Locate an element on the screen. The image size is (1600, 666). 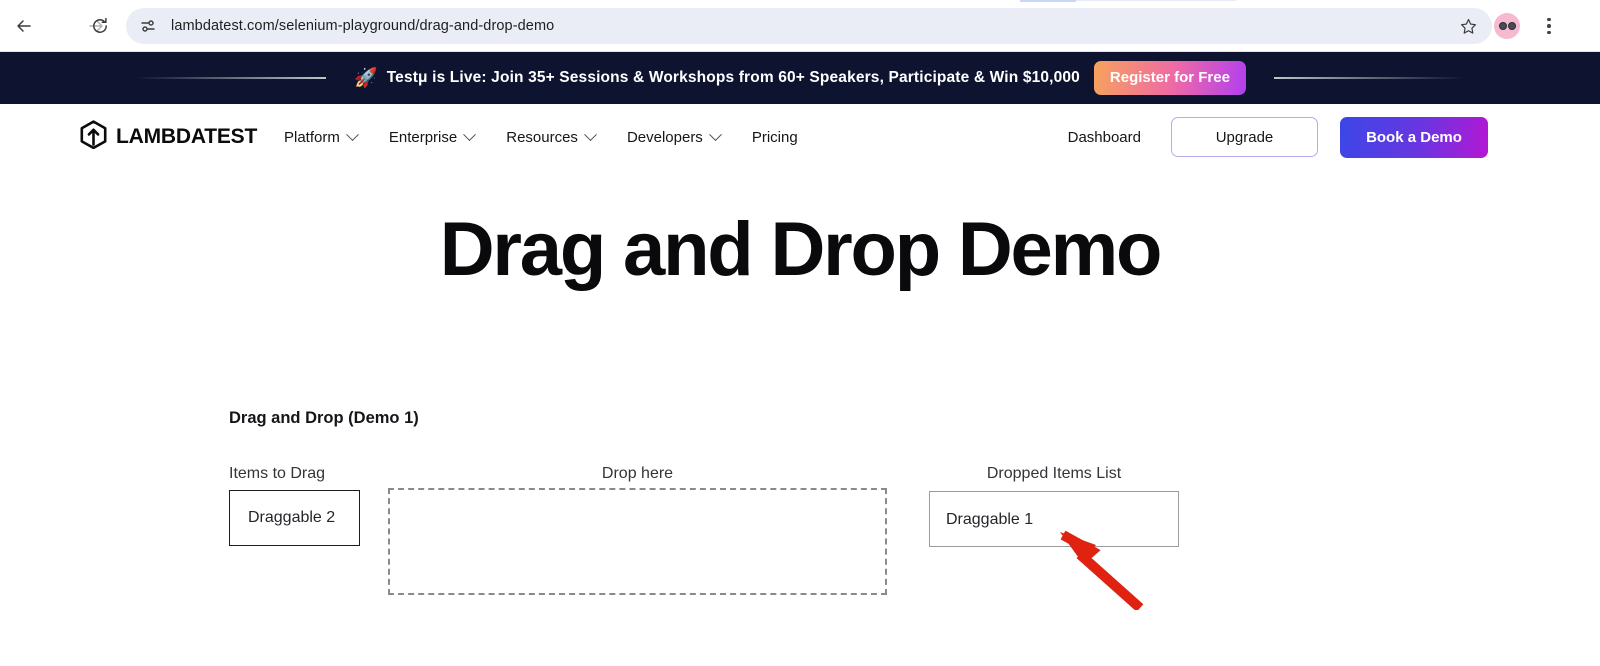
lambdatest-logo-icon is located at coordinates (93, 137).